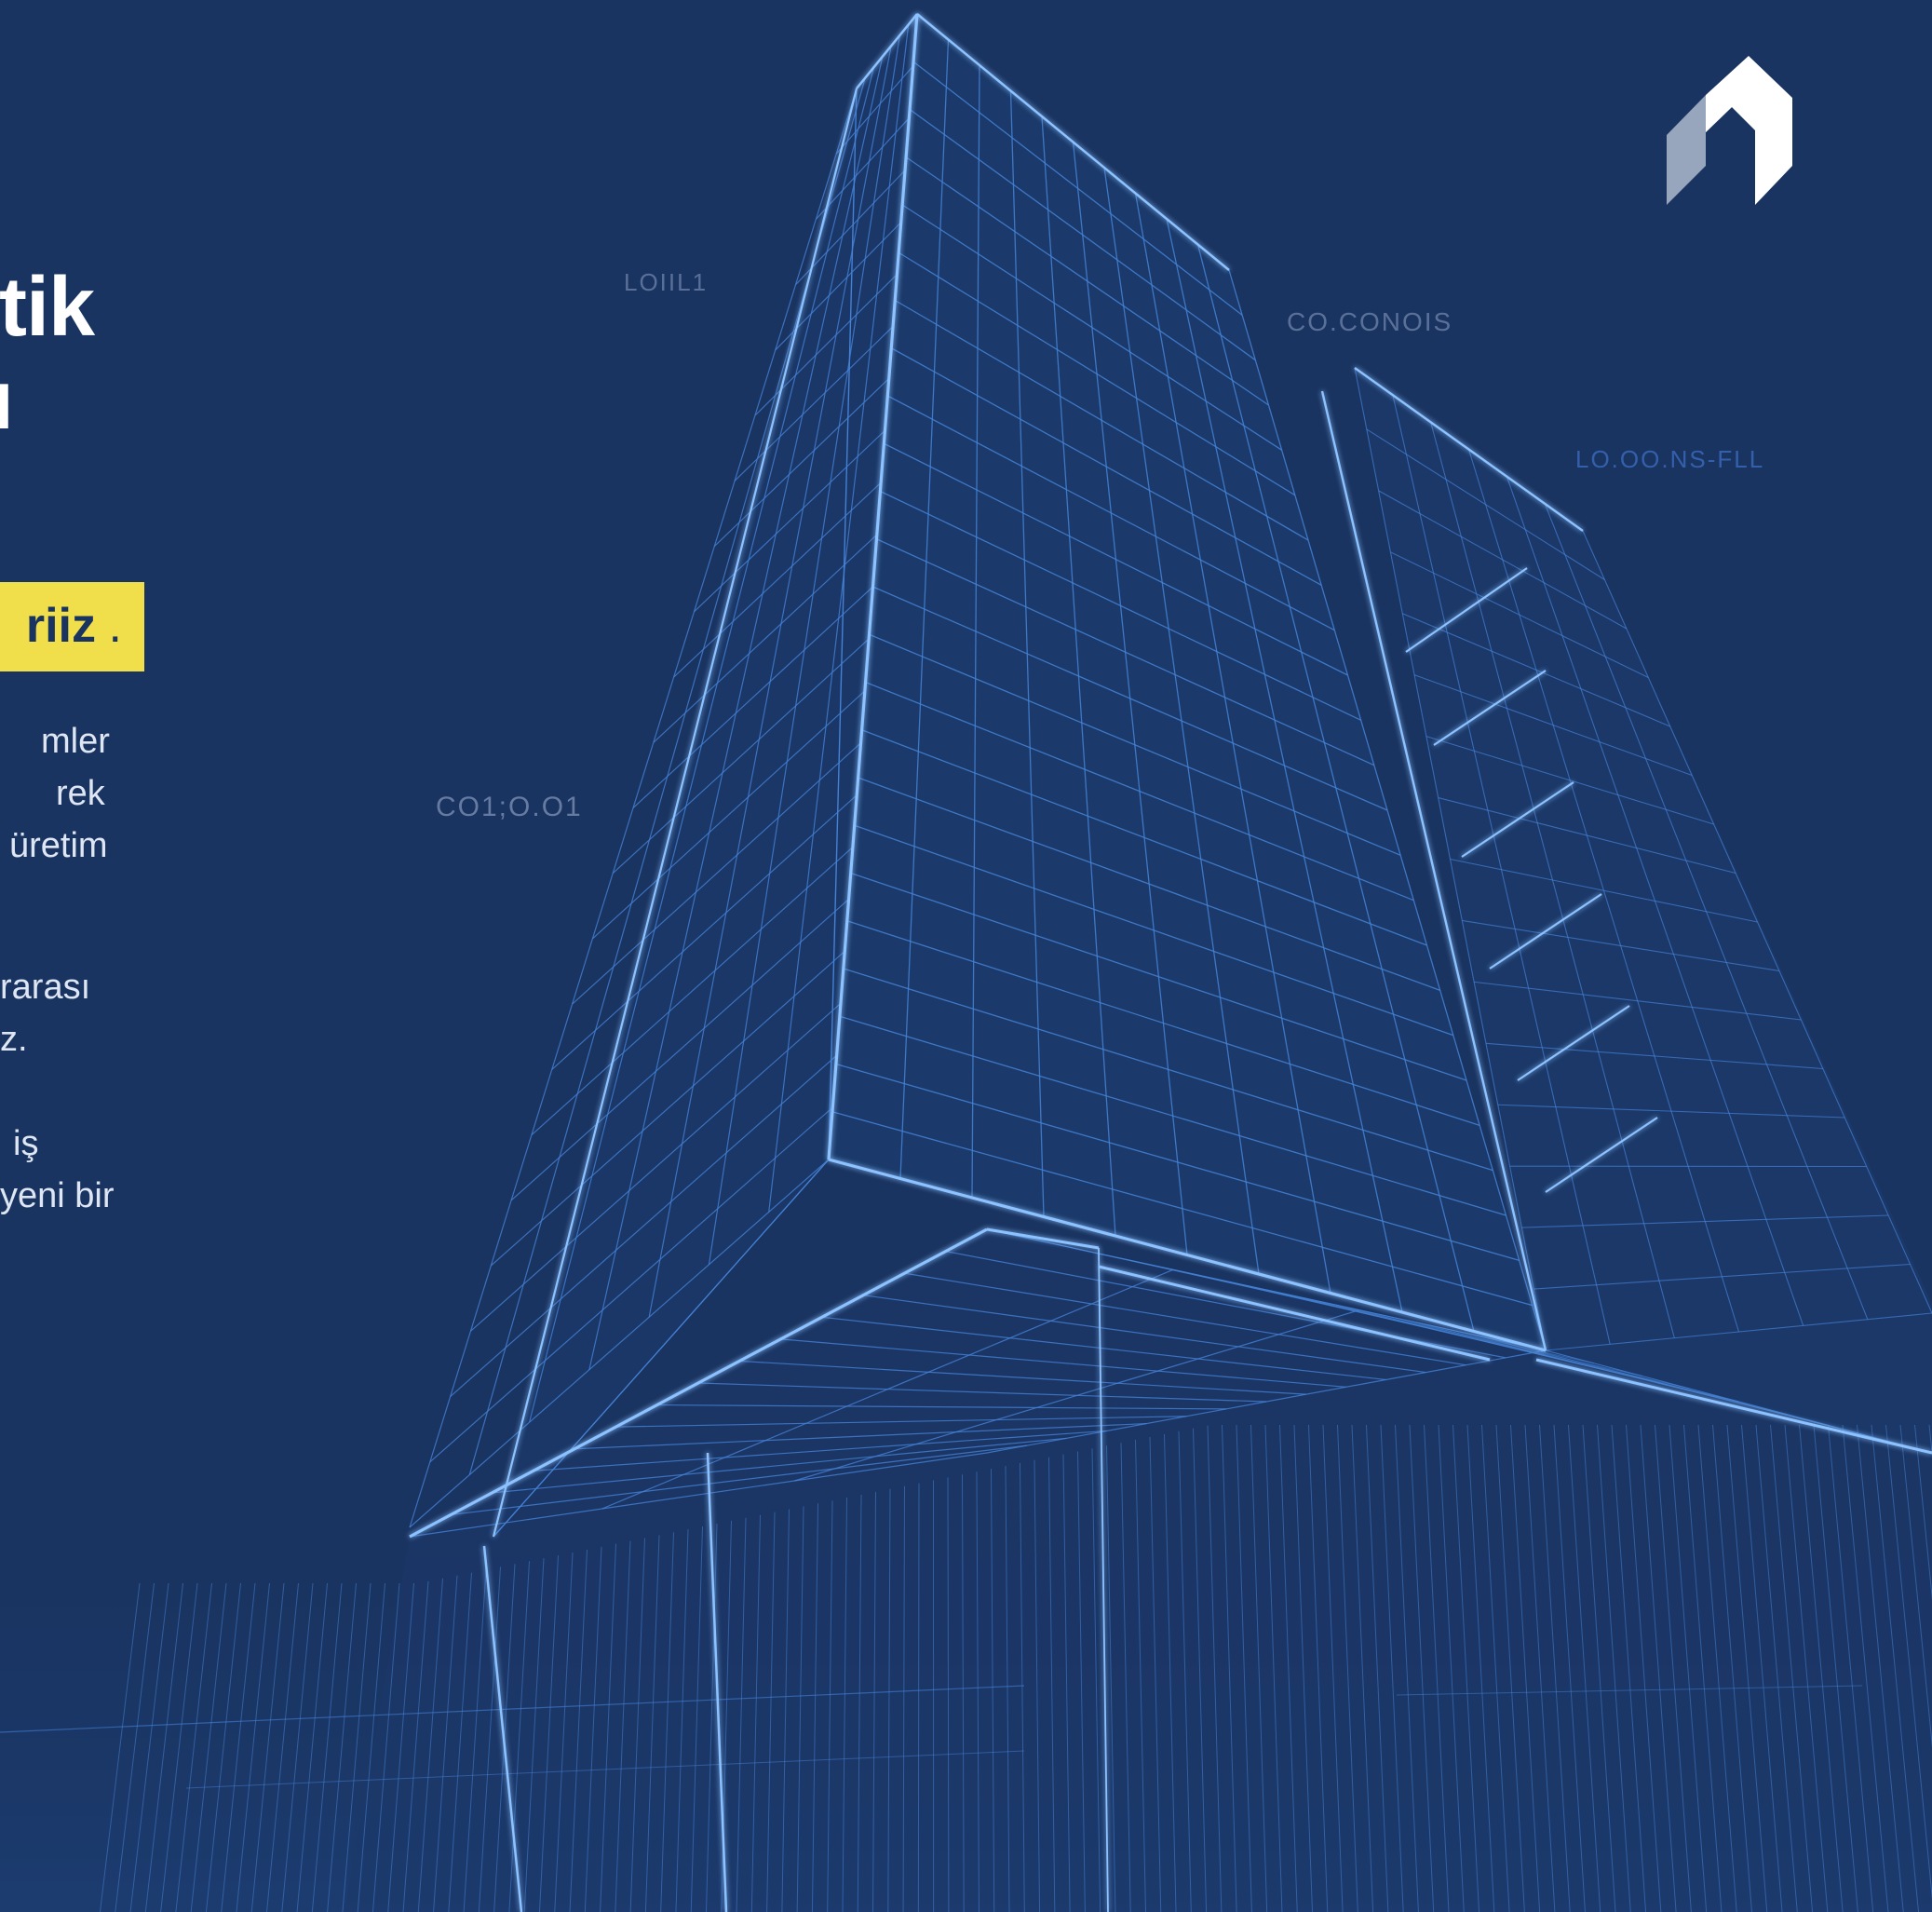  I want to click on paragraph-line: üretim, so click(58, 846).